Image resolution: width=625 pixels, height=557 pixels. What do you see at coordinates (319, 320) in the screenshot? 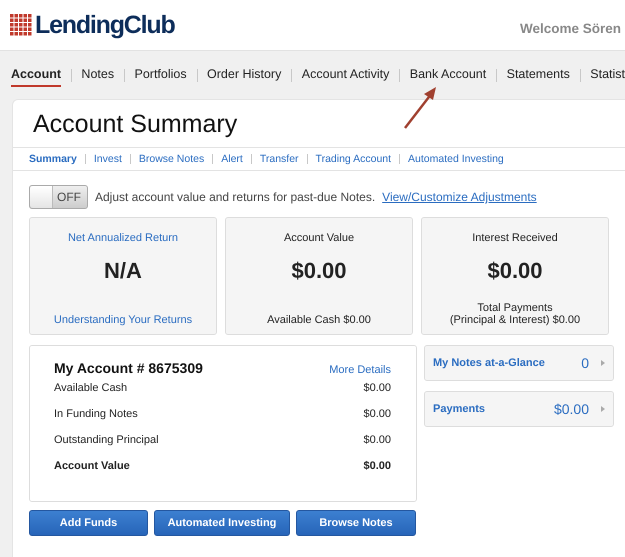
I see `card-footer-text: Available Cash $0.00` at bounding box center [319, 320].